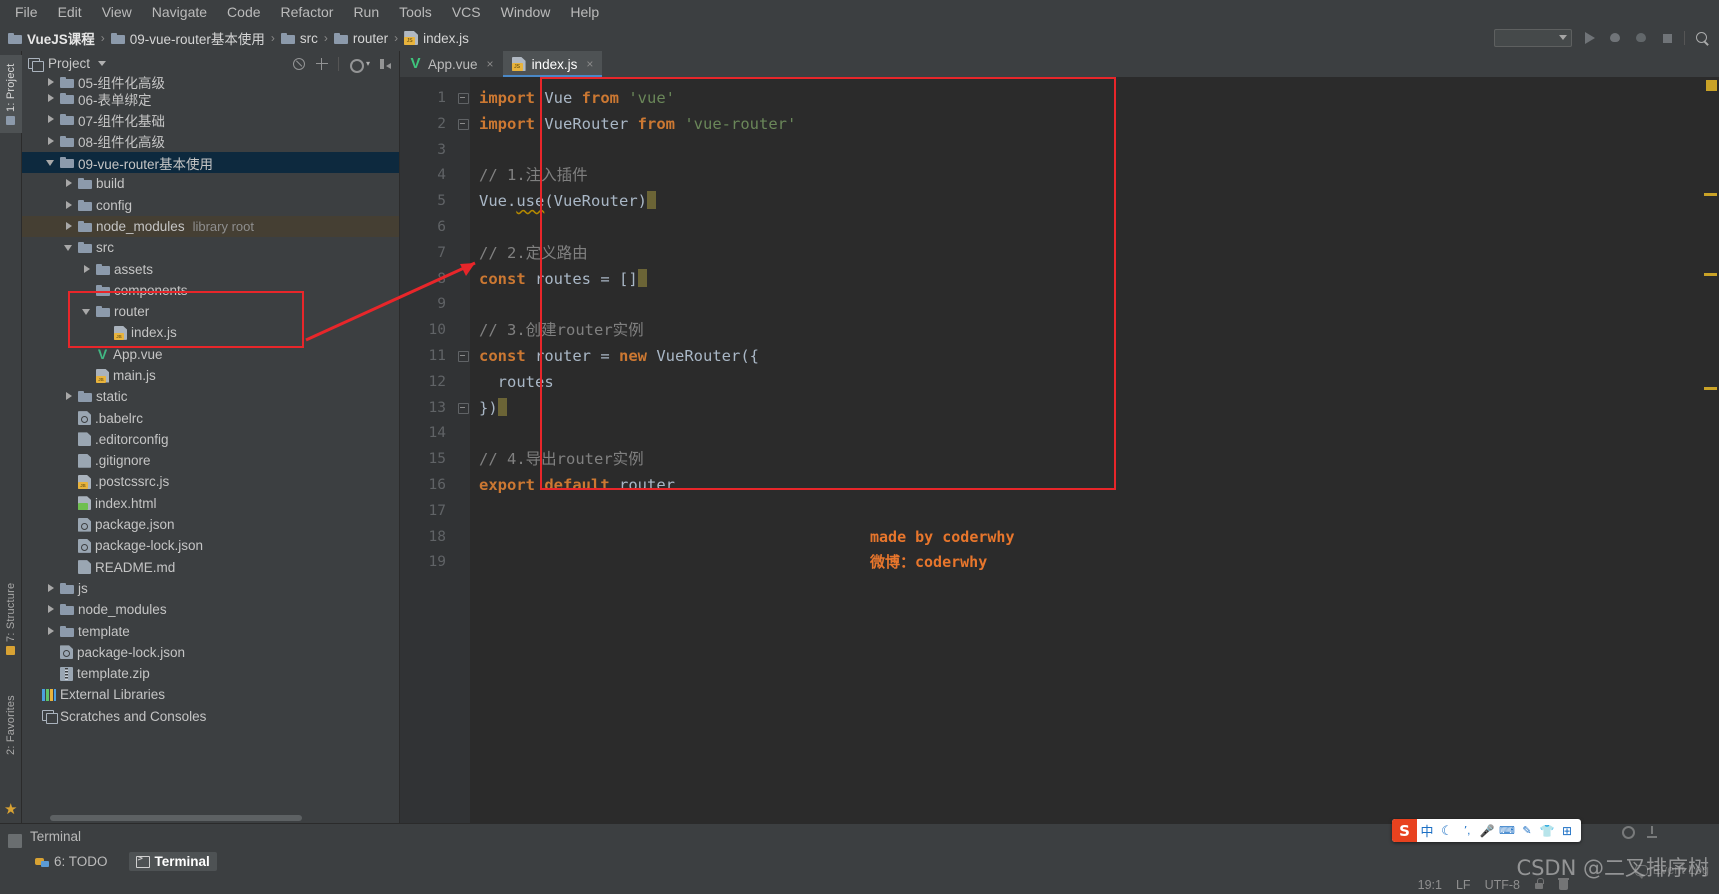  What do you see at coordinates (210, 141) in the screenshot?
I see `tree-node: 08-组件化高级` at bounding box center [210, 141].